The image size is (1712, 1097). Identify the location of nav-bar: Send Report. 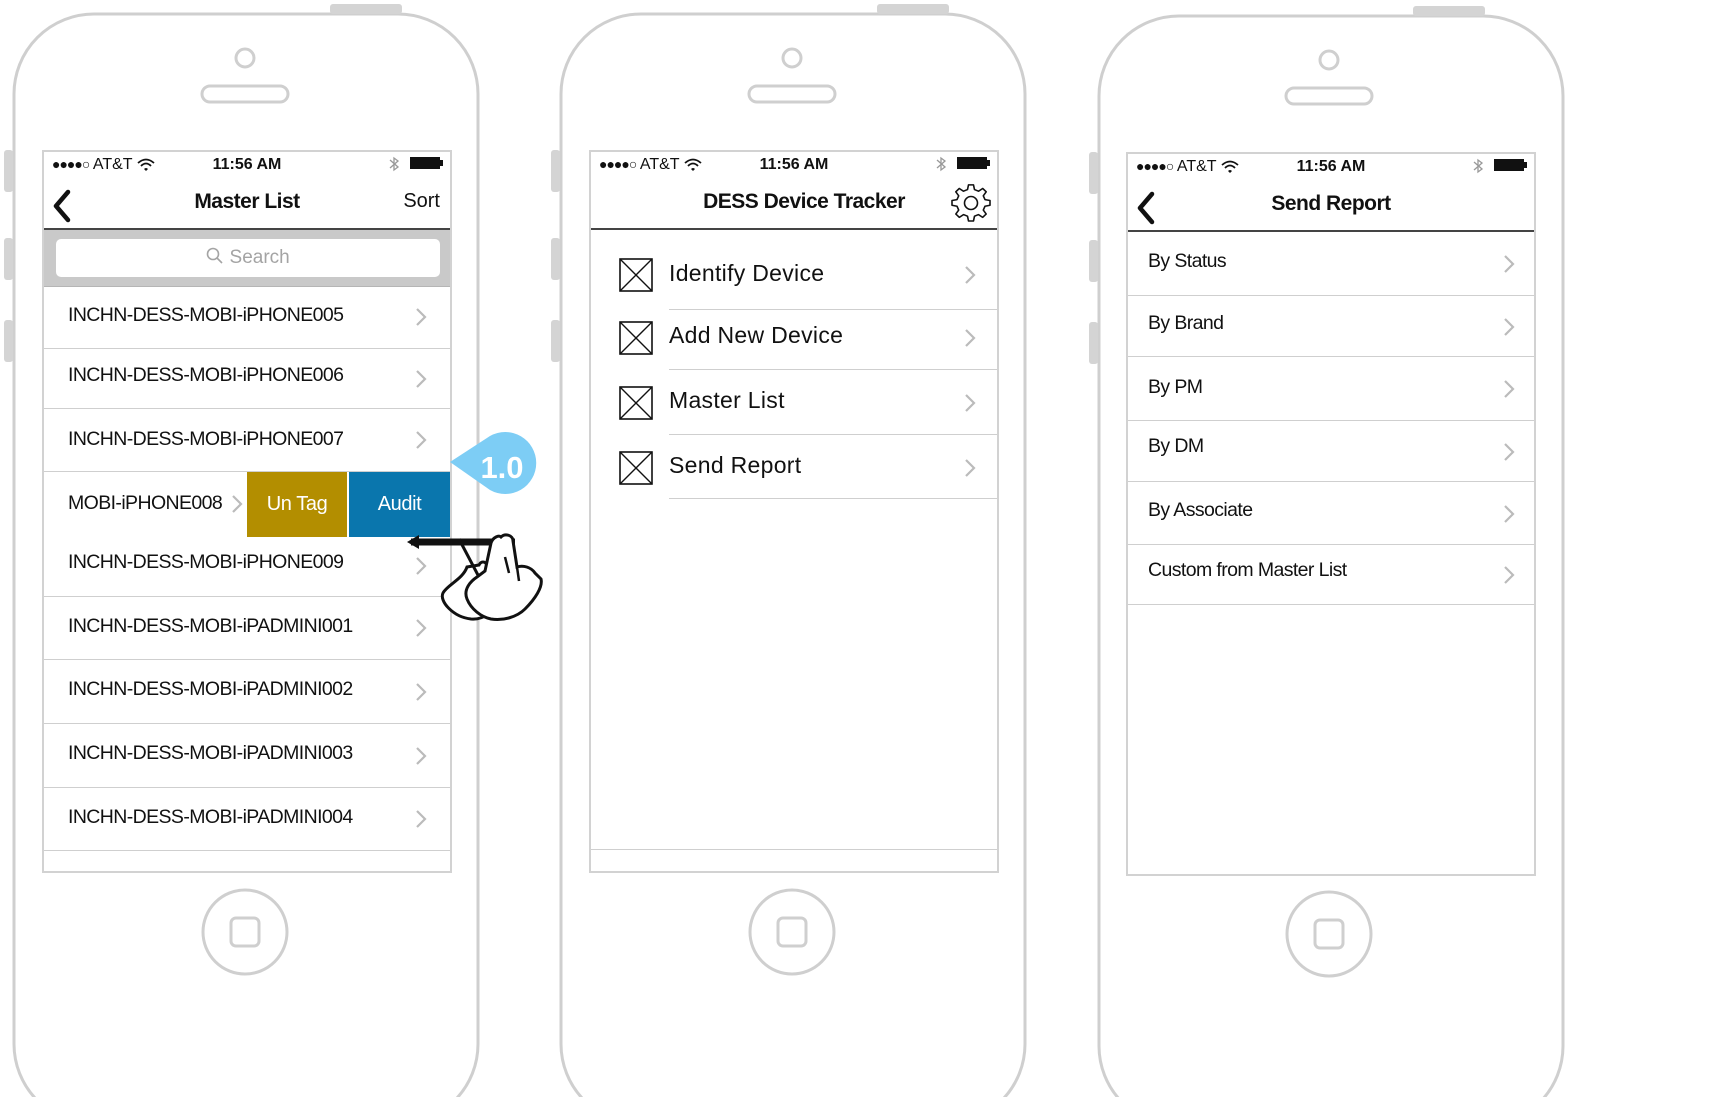
(1331, 206).